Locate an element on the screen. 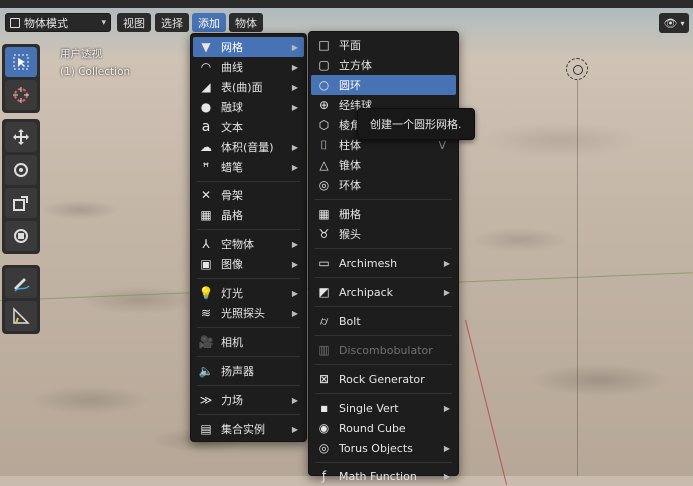 The width and height of the screenshot is (693, 486). mesh-item-label: 圆环 is located at coordinates (350, 85).